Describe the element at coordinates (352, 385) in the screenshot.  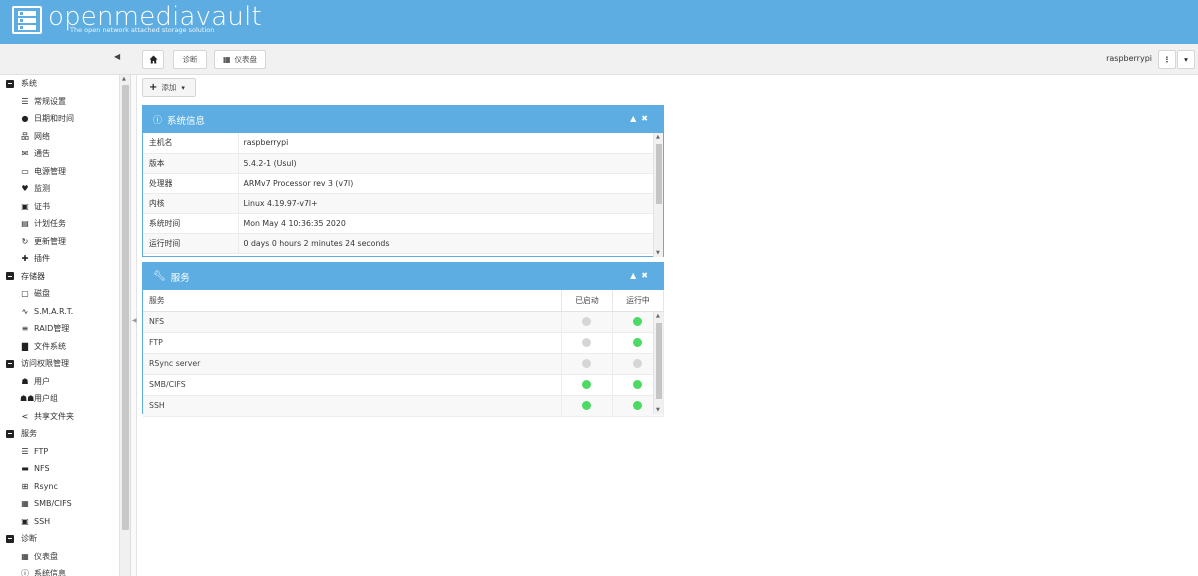
I see `service-name: SMB/CIFS` at that location.